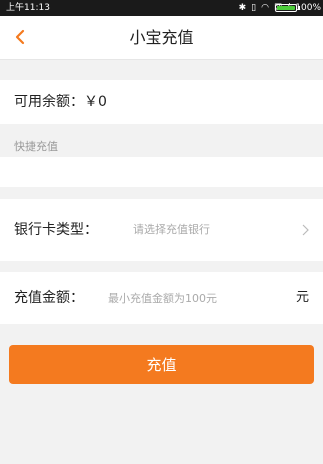 Image resolution: width=323 pixels, height=464 pixels. I want to click on vibrate-icon: ▯, so click(254, 8).